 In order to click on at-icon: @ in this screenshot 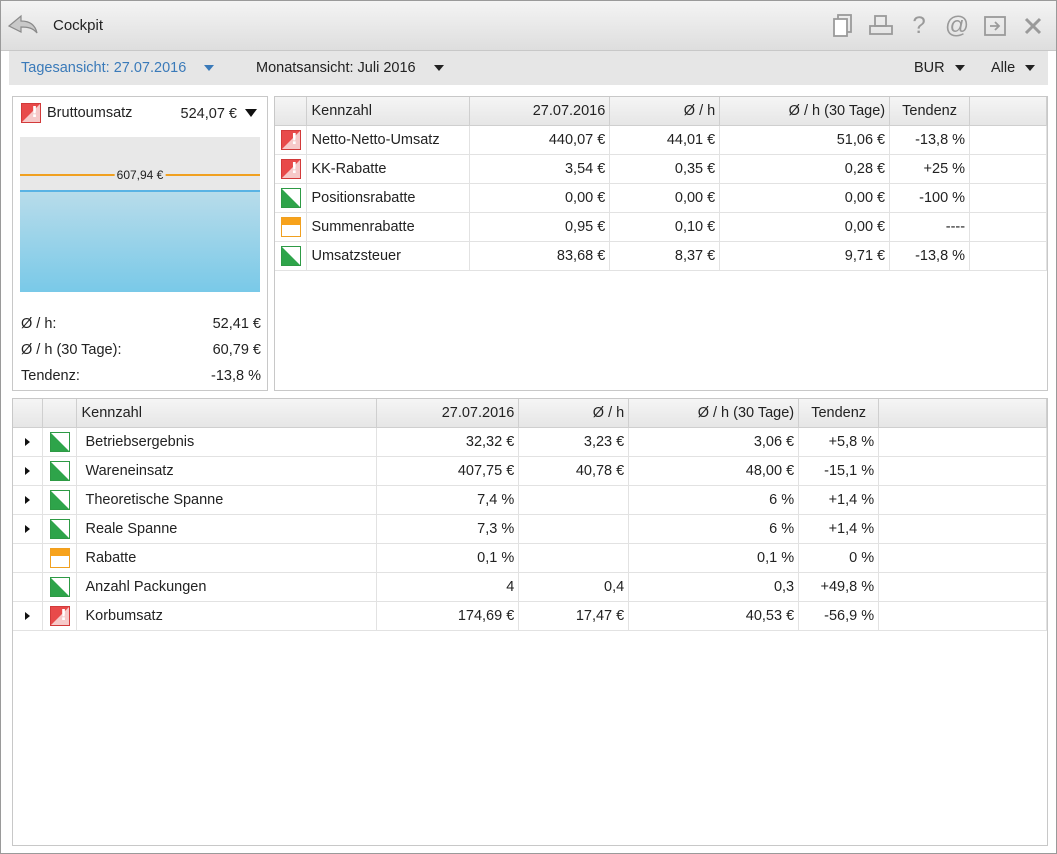, I will do `click(957, 26)`.